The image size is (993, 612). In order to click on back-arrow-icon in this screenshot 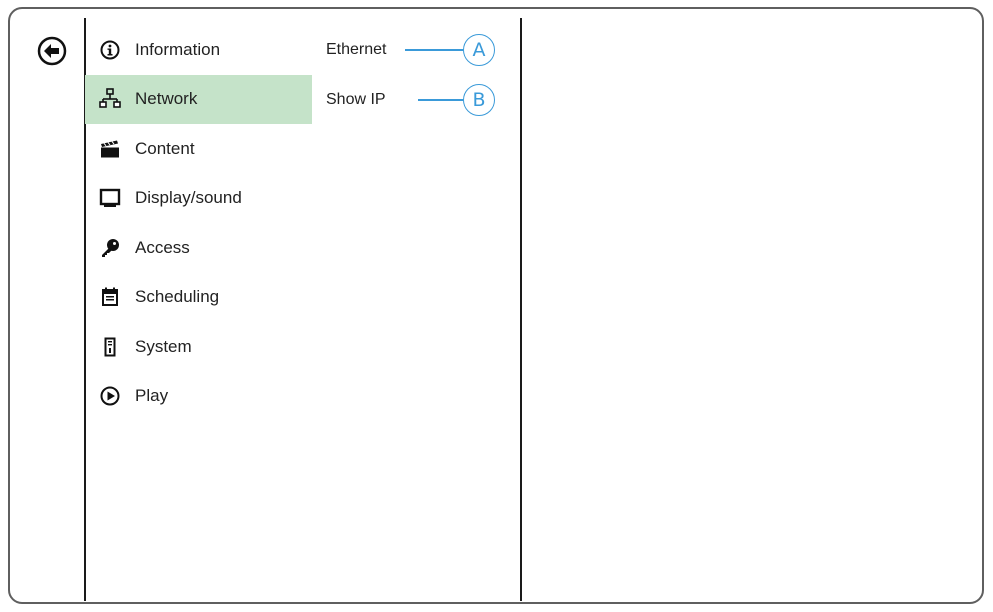, I will do `click(52, 51)`.